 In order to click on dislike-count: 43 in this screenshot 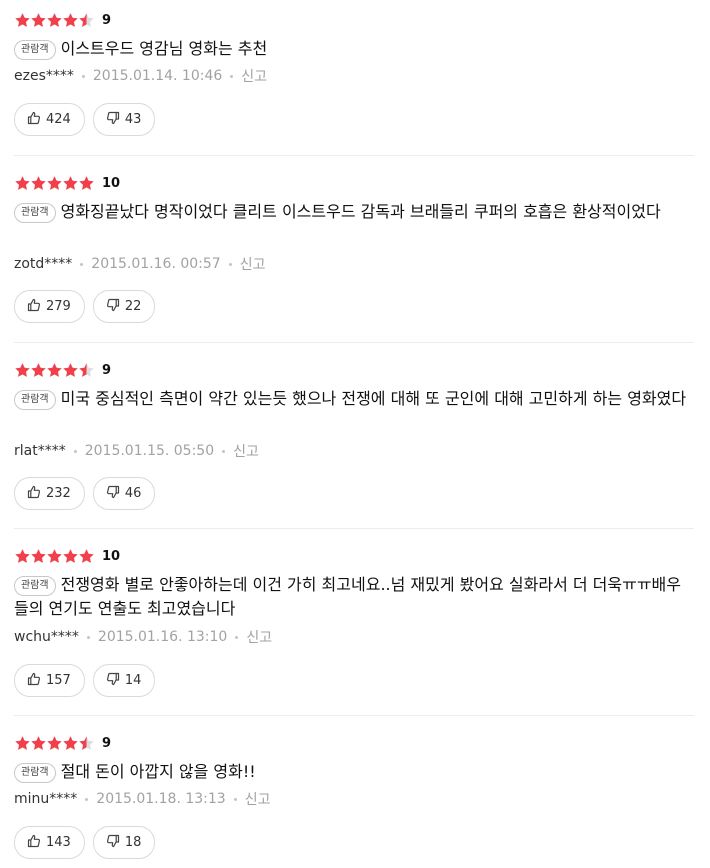, I will do `click(133, 119)`.